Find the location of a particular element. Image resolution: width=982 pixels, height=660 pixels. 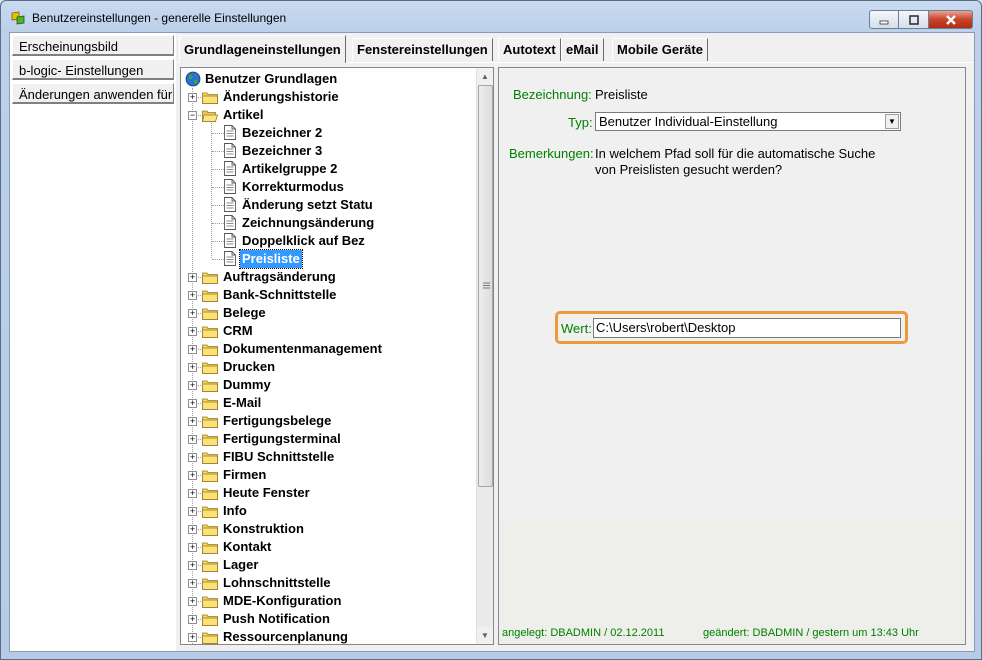

tree-scrollbar: ▲ ▼ is located at coordinates (484, 356).